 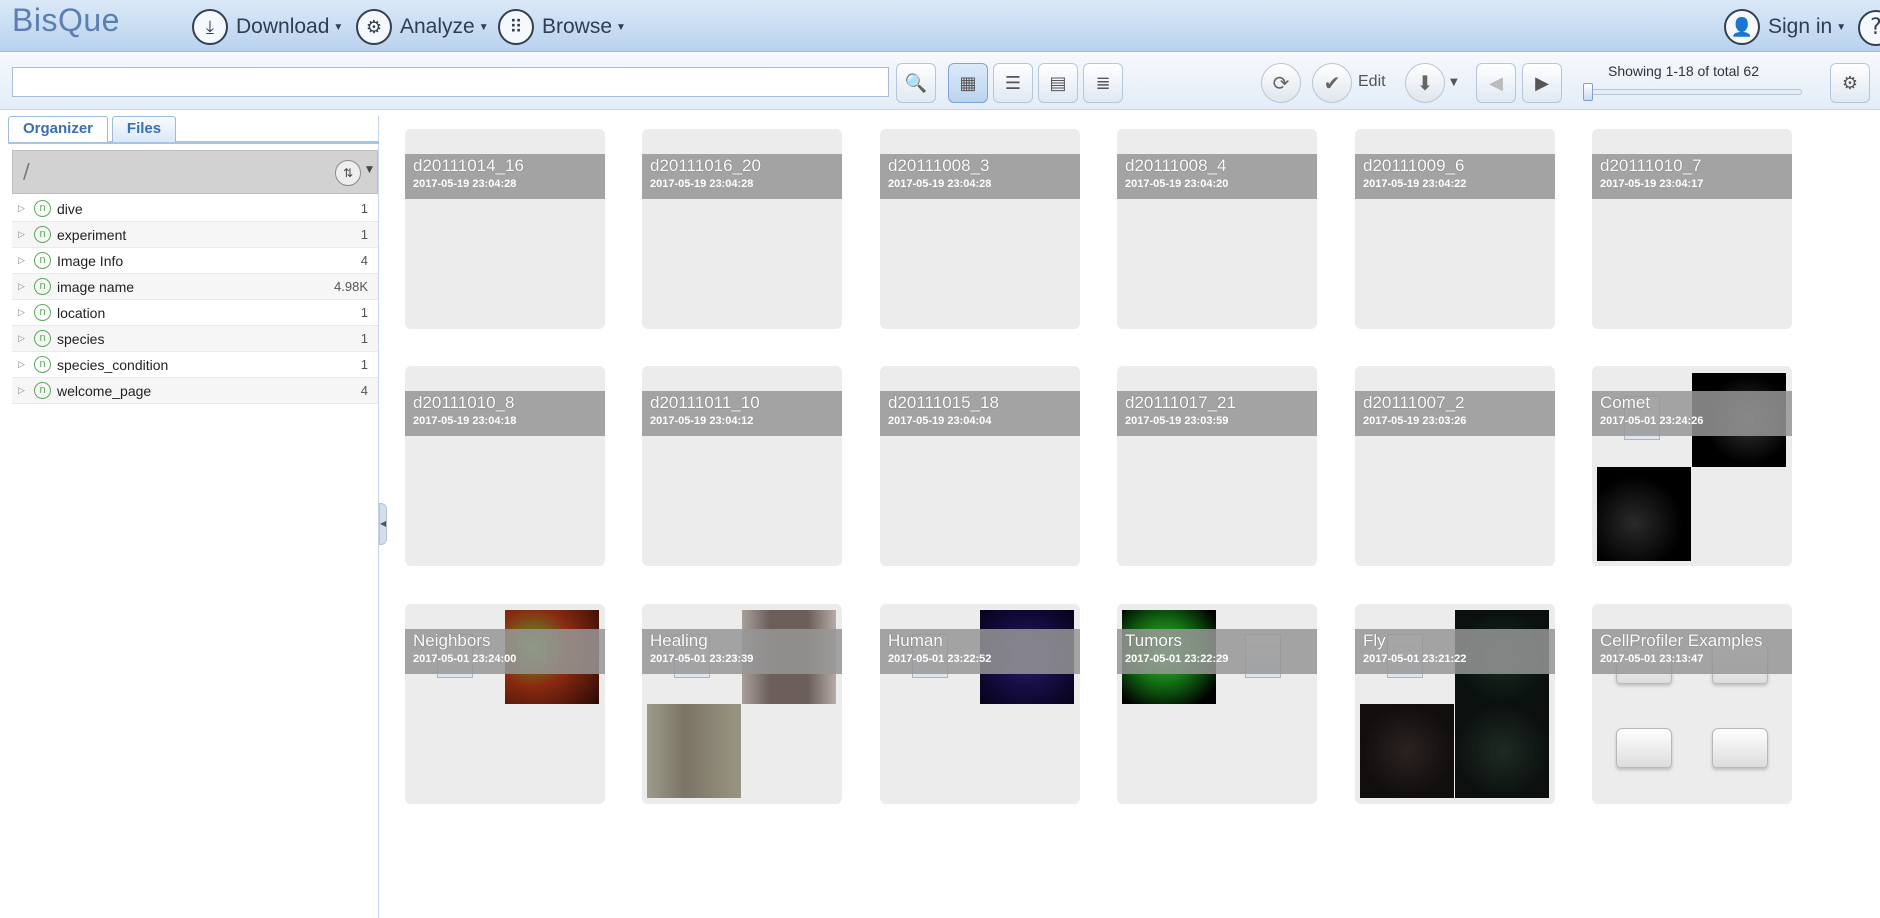 I want to click on arrow-down-icon: ⬇, so click(x=1425, y=83).